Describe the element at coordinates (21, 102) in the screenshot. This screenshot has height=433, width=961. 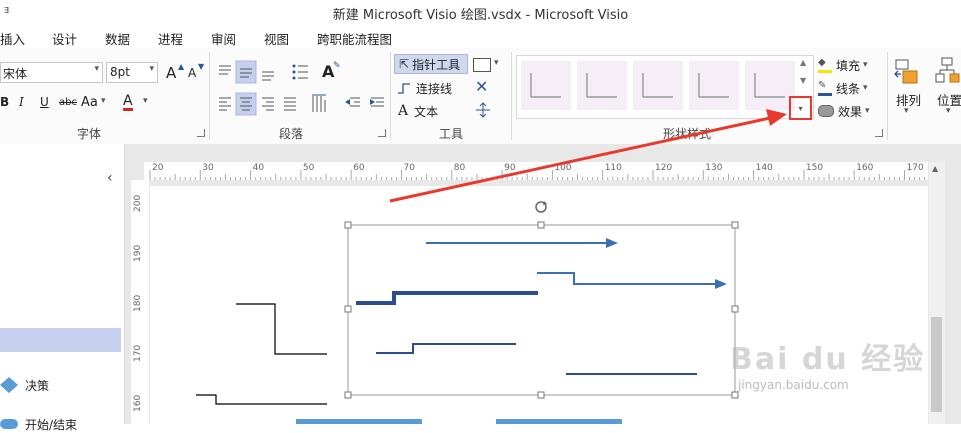
I see `italic-button: I` at that location.